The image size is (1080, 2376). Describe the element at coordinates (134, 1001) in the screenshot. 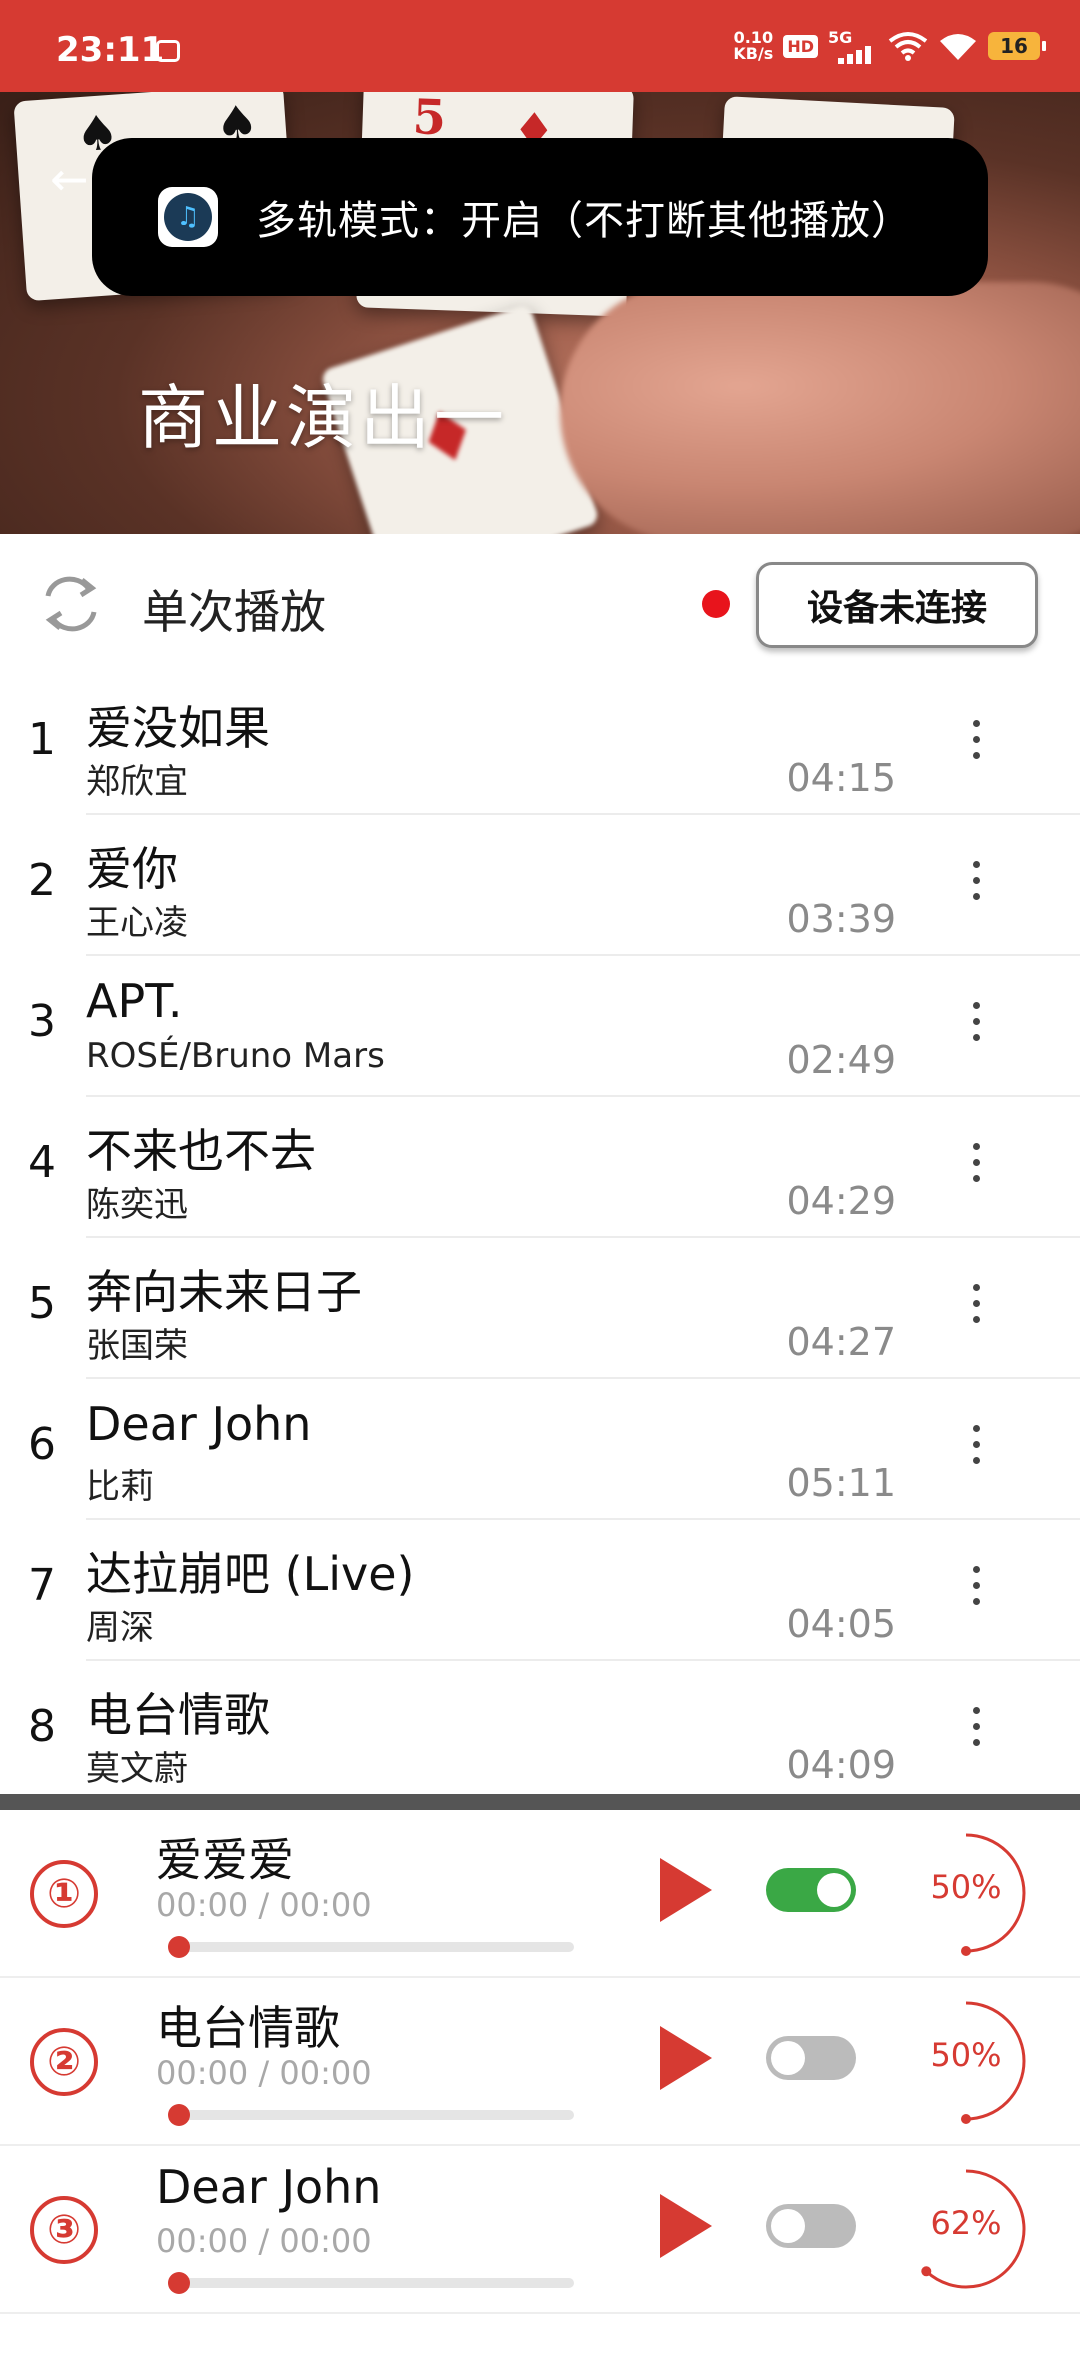

I see `song-title: APT.` at that location.